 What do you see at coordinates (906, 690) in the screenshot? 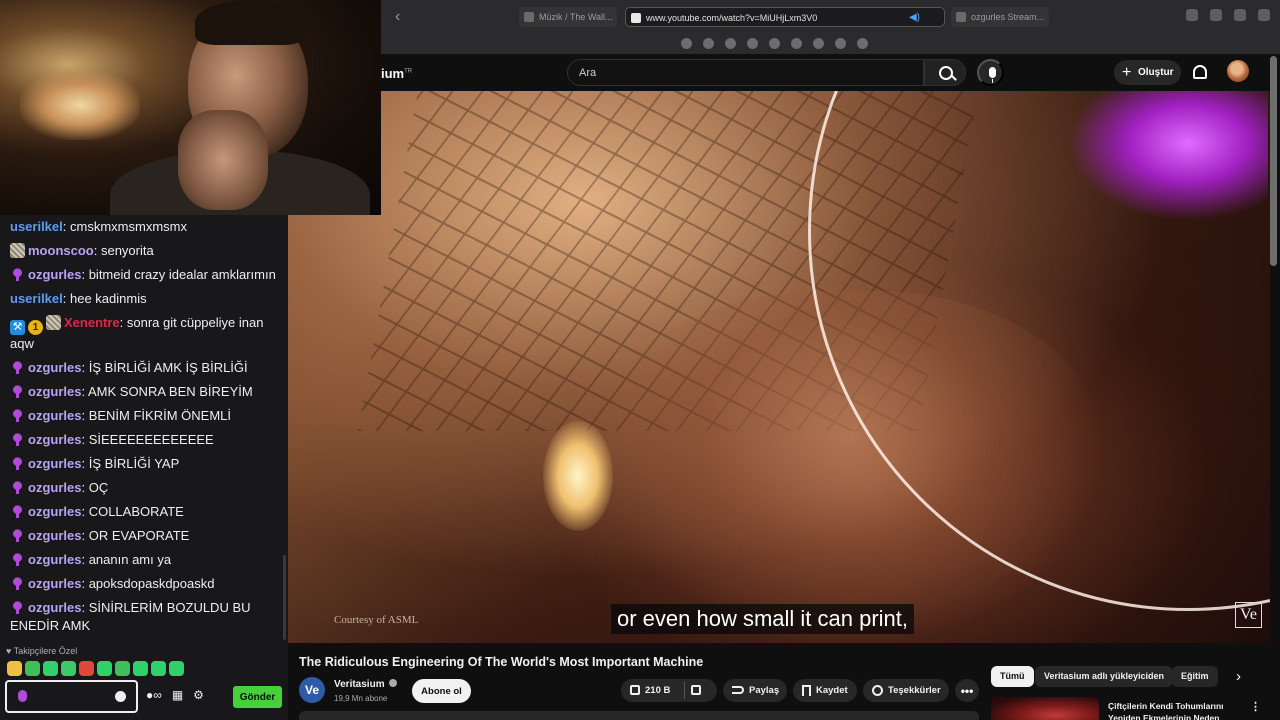
I see `thanks-button: Teşekkürler` at bounding box center [906, 690].